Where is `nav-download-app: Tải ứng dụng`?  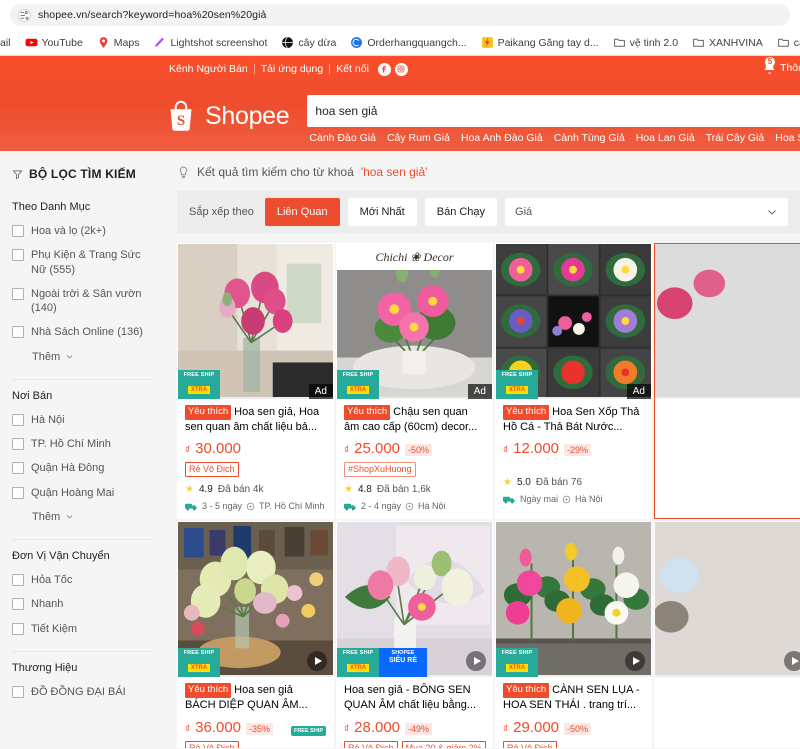 nav-download-app: Tải ứng dụng is located at coordinates (292, 69).